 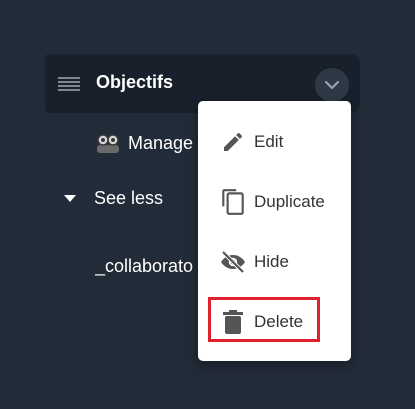 I want to click on drag-handle-icon, so click(x=69, y=85).